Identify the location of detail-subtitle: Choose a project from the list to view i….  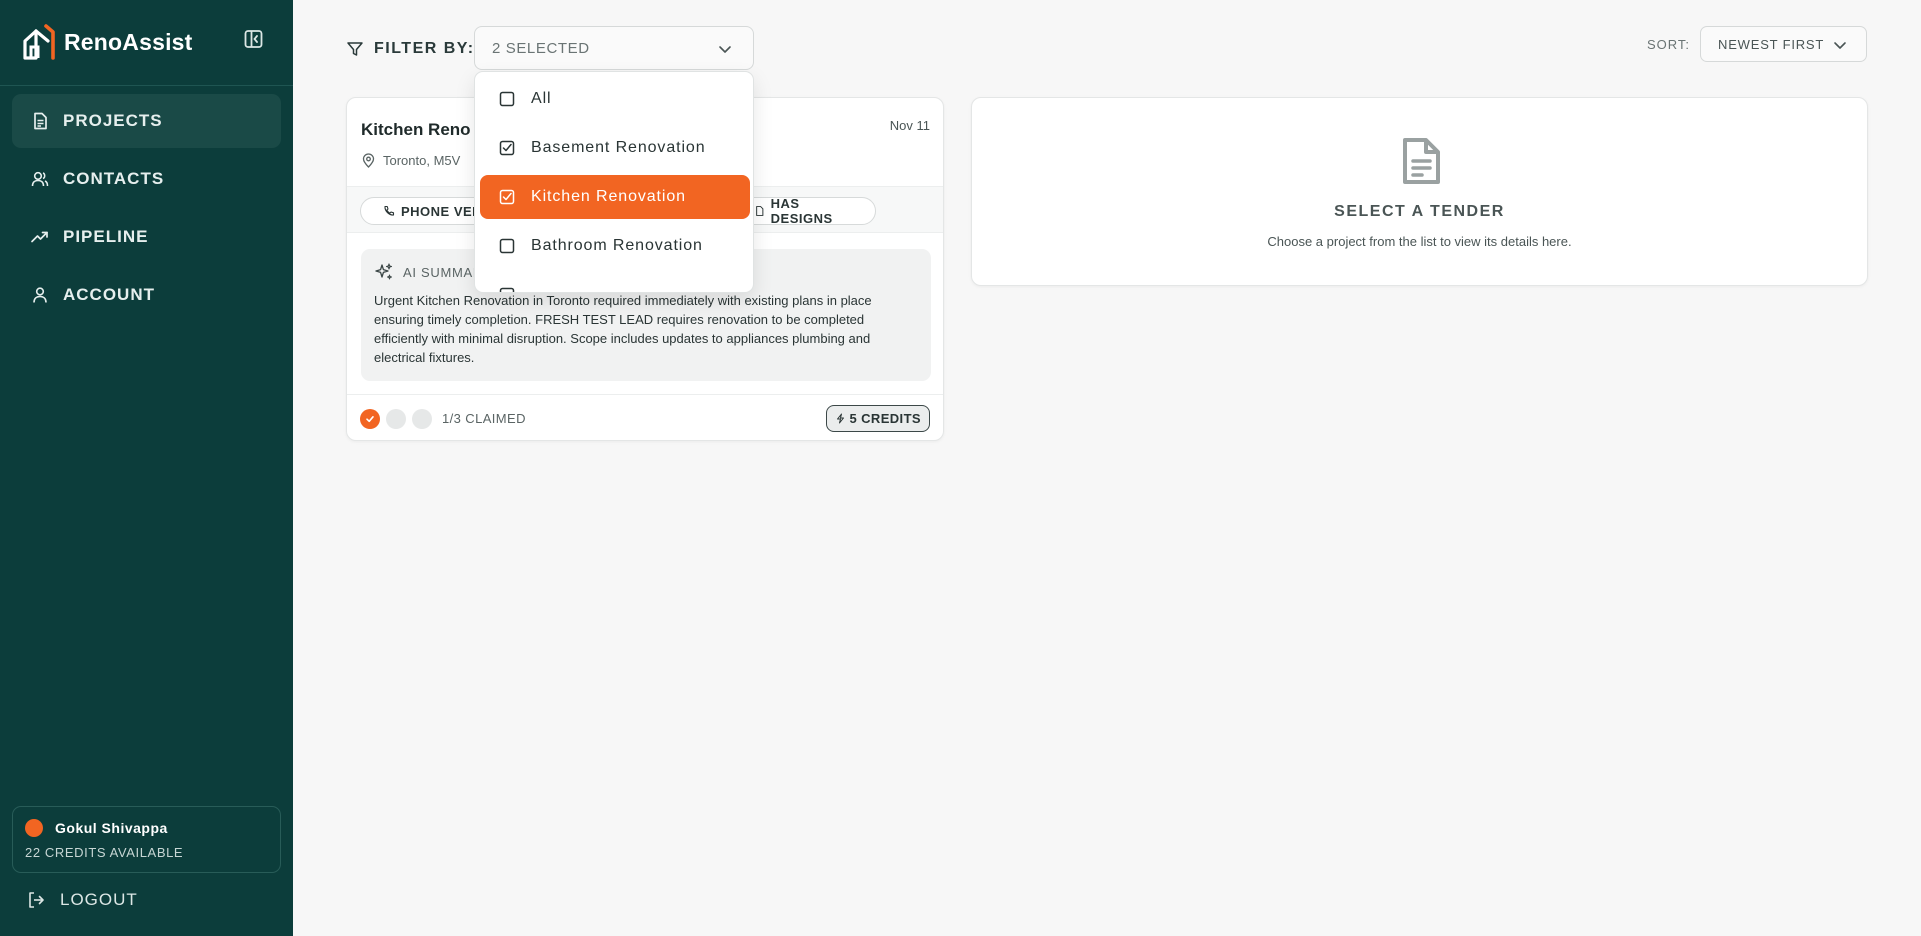
(1419, 241).